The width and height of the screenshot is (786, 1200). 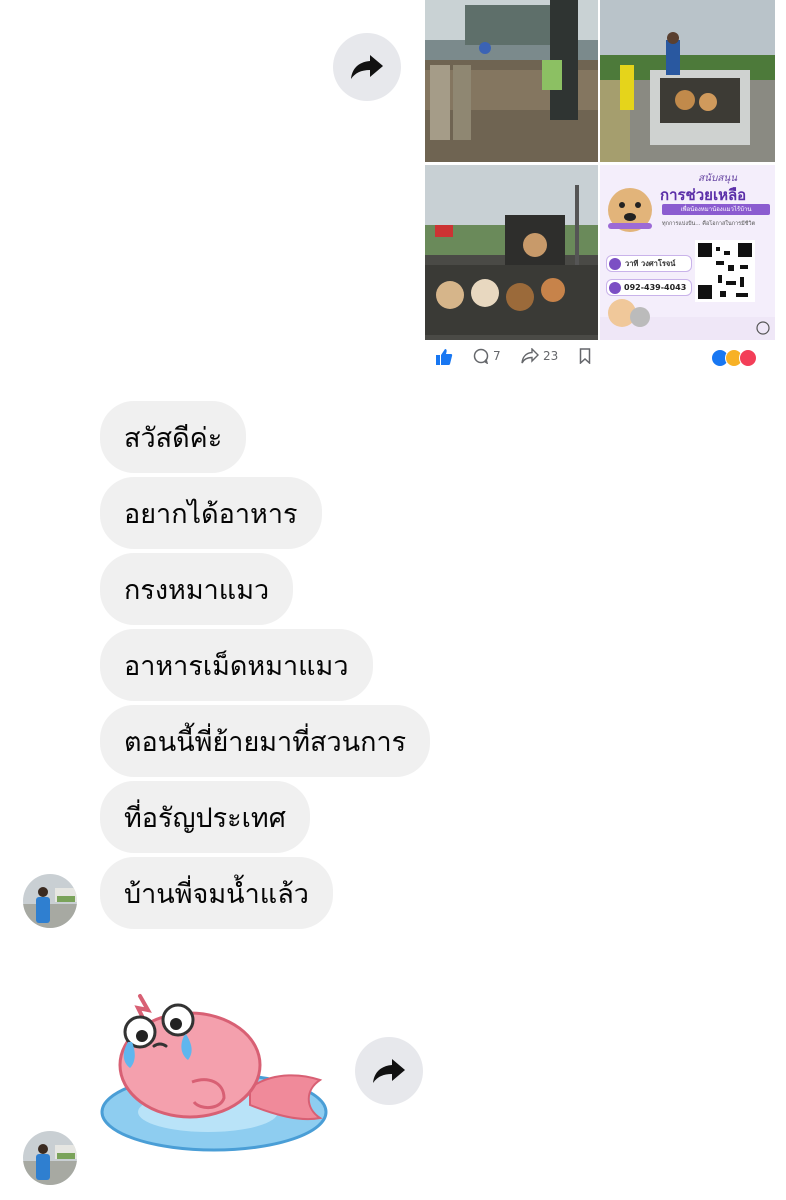 I want to click on forward-sticker-button, so click(x=389, y=1071).